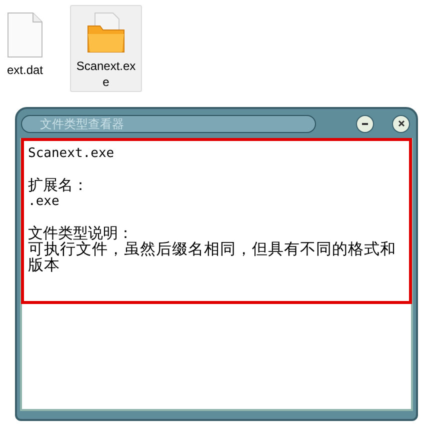 Image resolution: width=433 pixels, height=440 pixels. What do you see at coordinates (25, 70) in the screenshot?
I see `file-label: ext.dat` at bounding box center [25, 70].